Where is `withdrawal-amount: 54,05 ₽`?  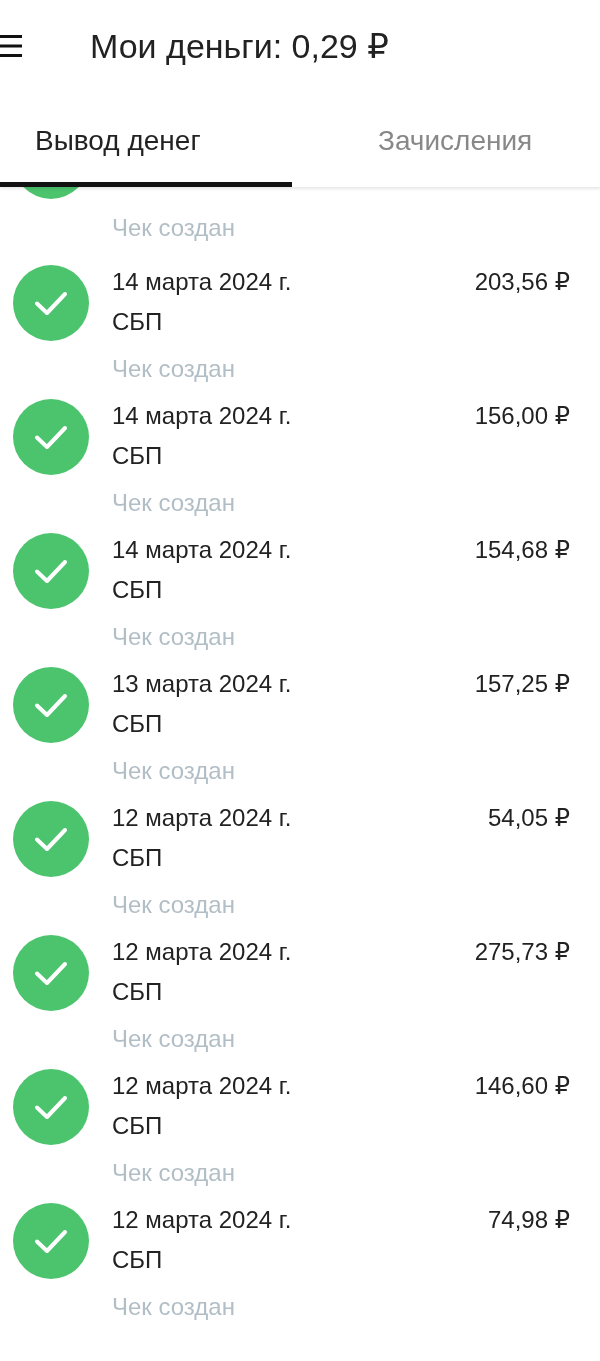
withdrawal-amount: 54,05 ₽ is located at coordinates (529, 818).